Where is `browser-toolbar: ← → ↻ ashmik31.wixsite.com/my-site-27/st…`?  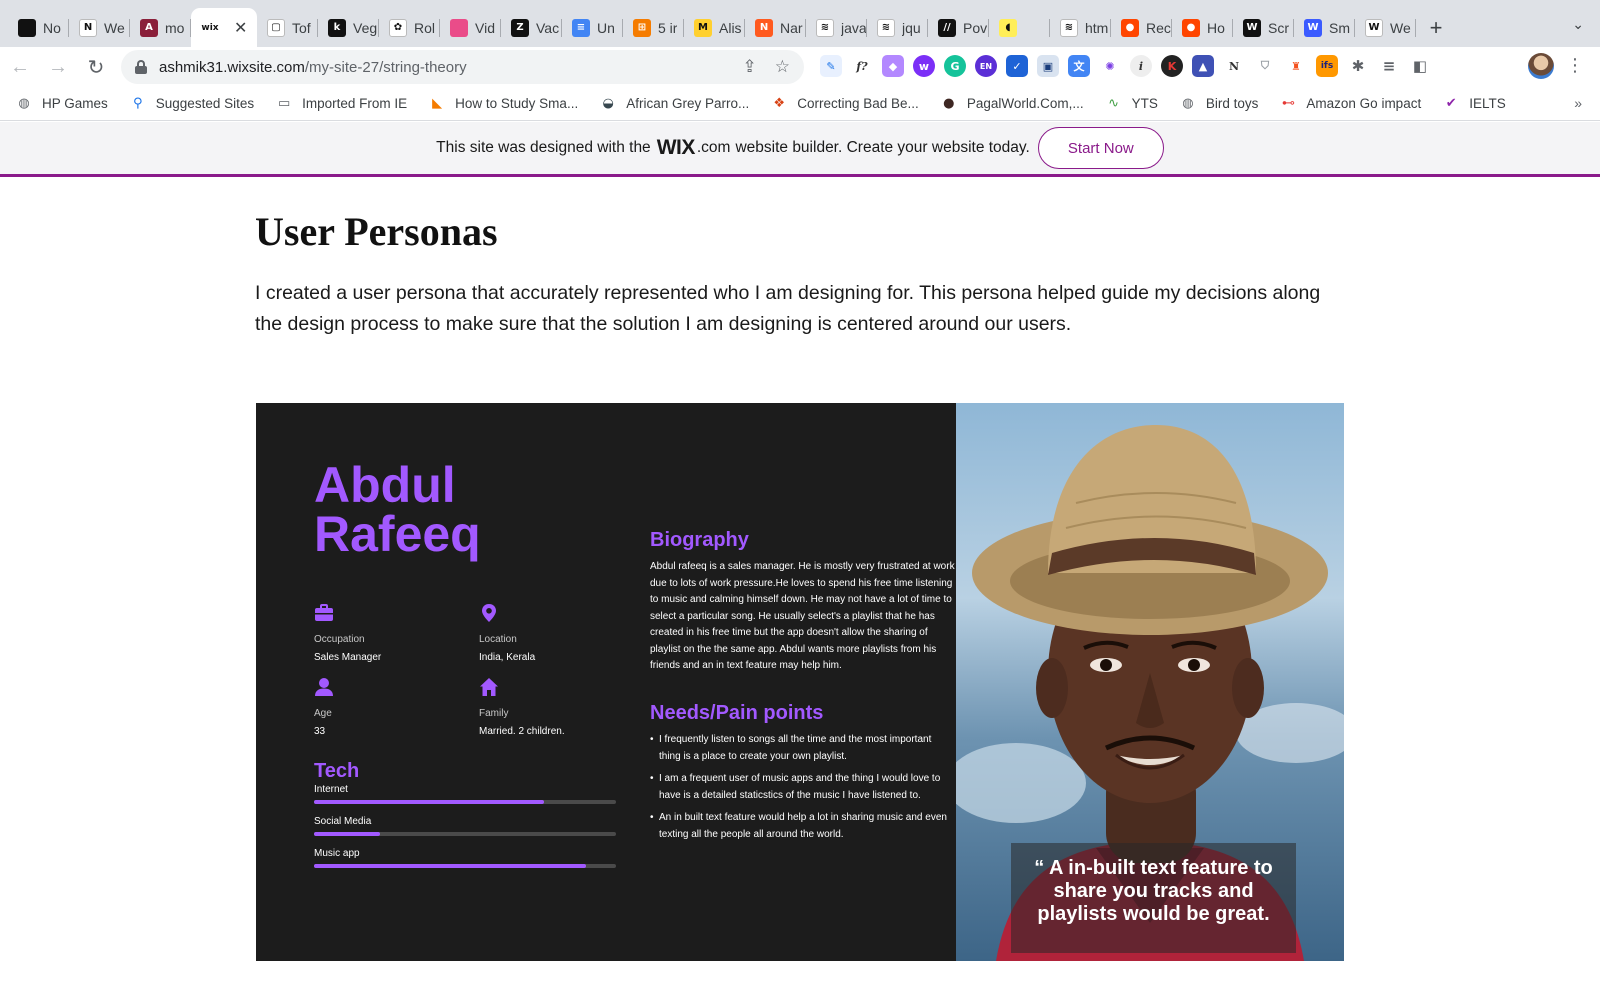
browser-toolbar: ← → ↻ ashmik31.wixsite.com/my-site-27/st… is located at coordinates (800, 67).